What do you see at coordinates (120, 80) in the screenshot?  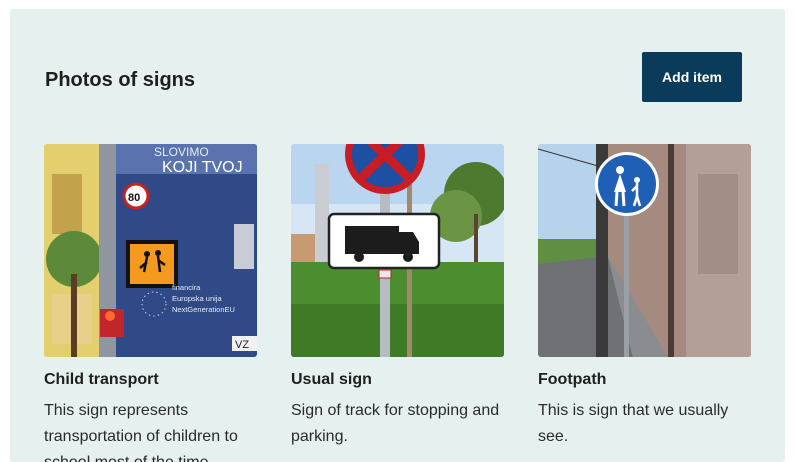 I see `section-title: Photos of signs` at bounding box center [120, 80].